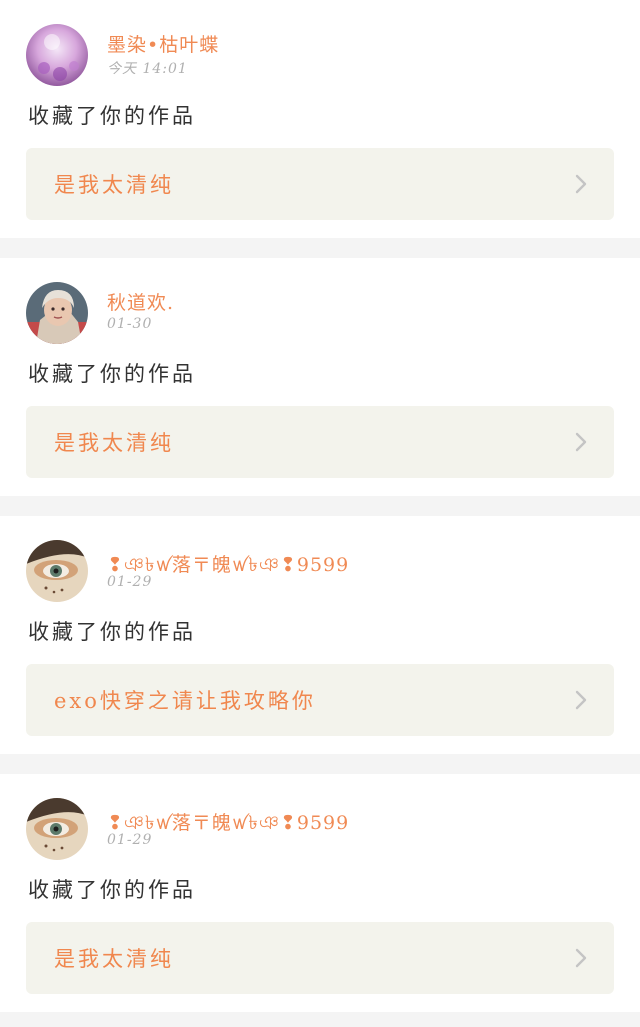 The height and width of the screenshot is (1027, 640). I want to click on work-title: exo快穿之请让我攻略你, so click(185, 701).